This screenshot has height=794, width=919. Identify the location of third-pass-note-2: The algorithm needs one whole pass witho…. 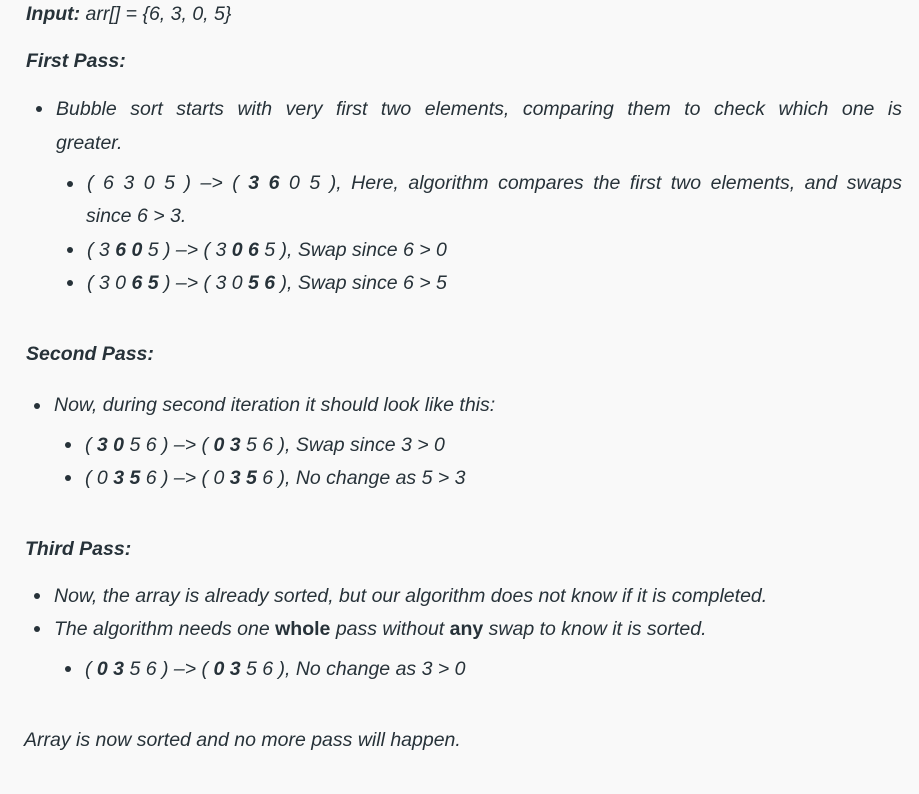
(380, 629).